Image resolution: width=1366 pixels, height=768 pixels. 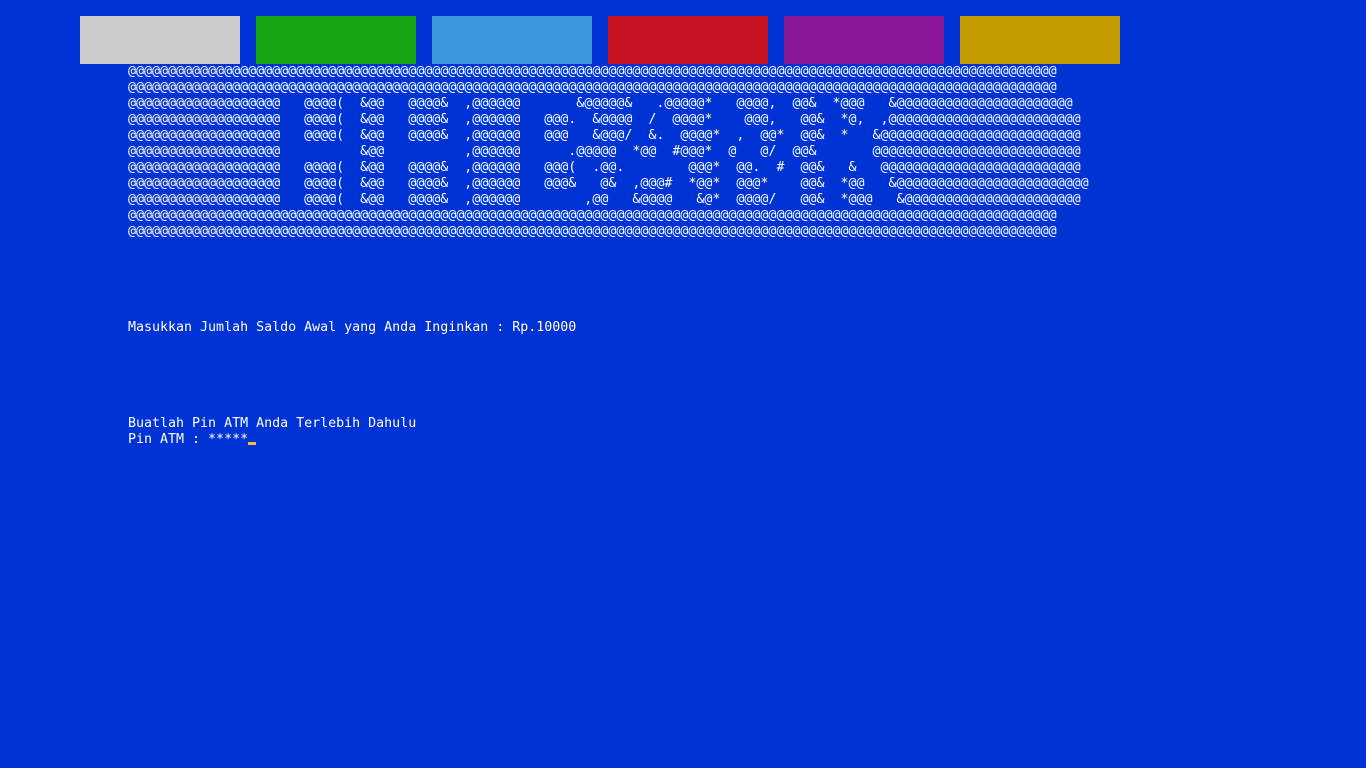 I want to click on swatch-green, so click(x=336, y=40).